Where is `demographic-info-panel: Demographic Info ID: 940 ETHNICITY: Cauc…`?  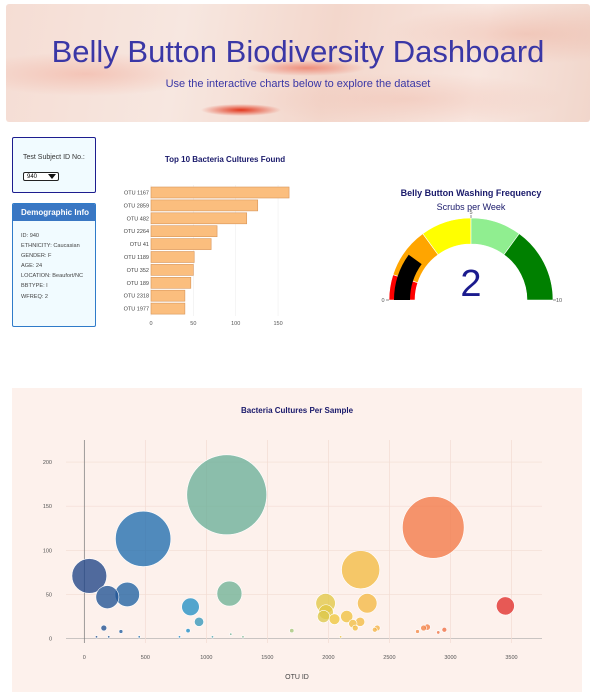 demographic-info-panel: Demographic Info ID: 940 ETHNICITY: Cauc… is located at coordinates (54, 265).